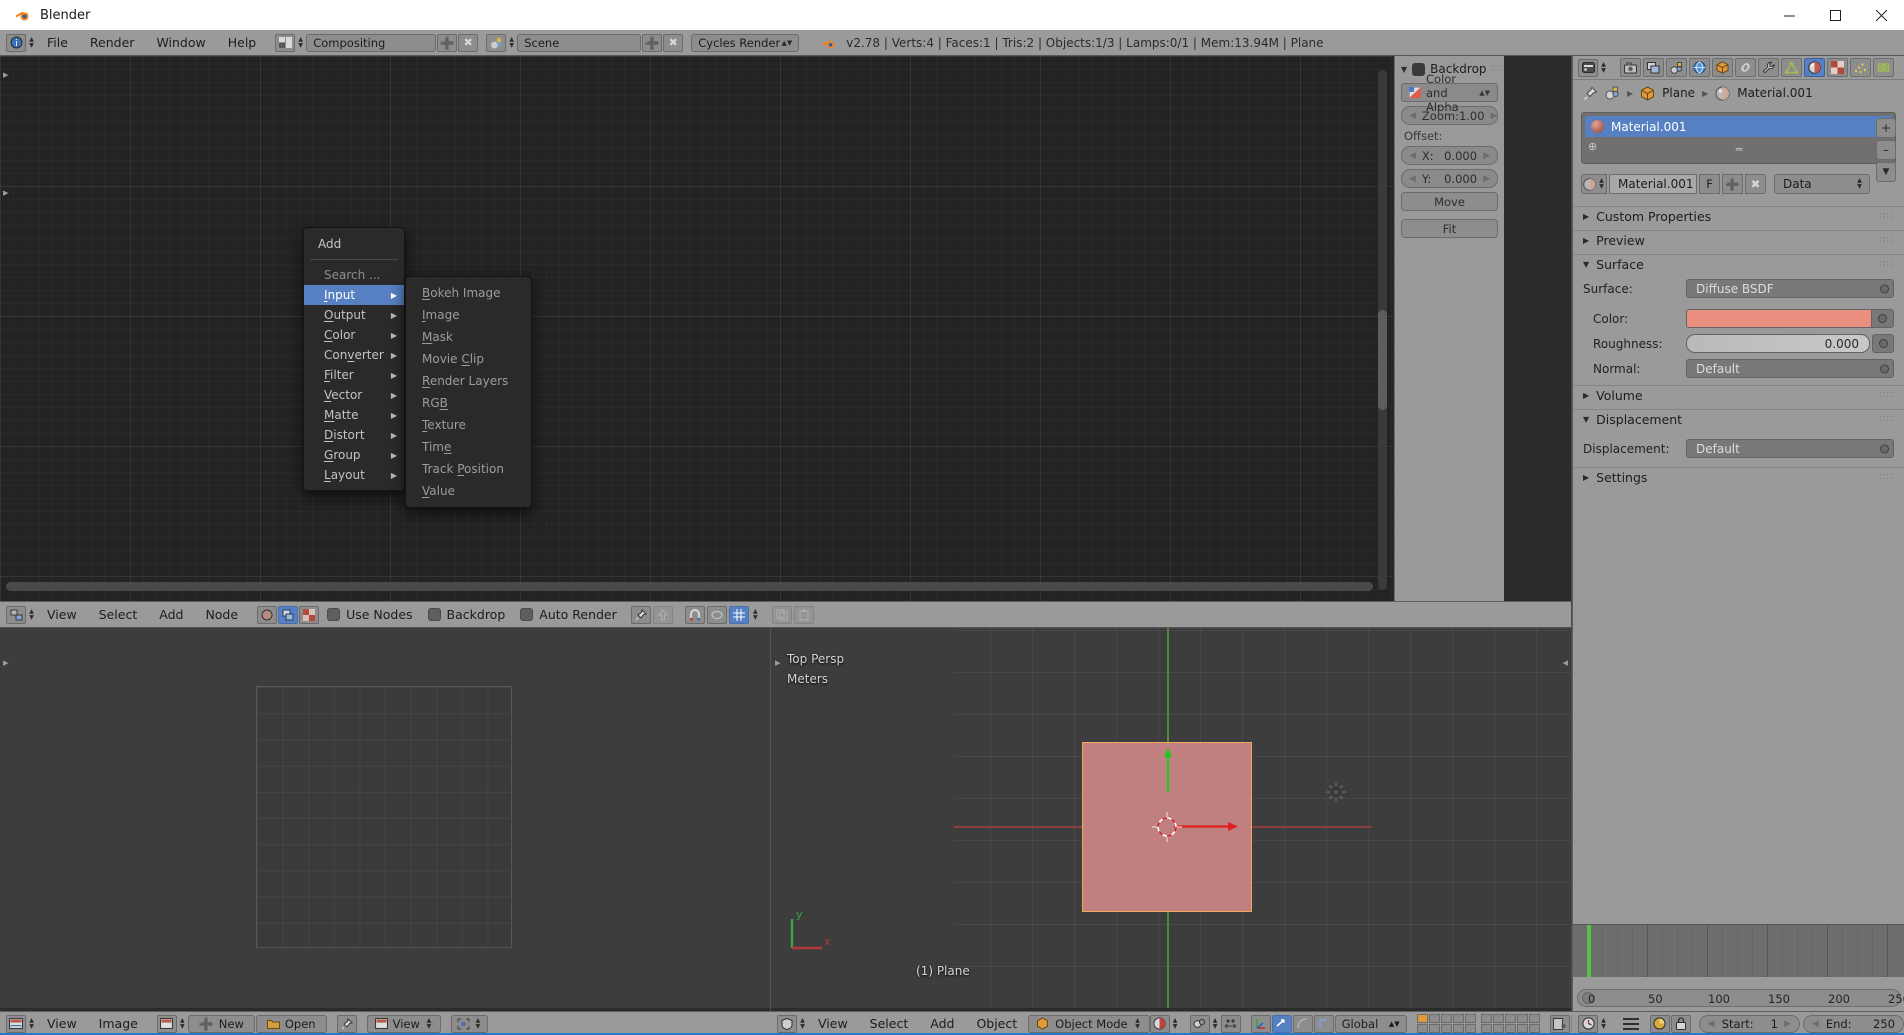  I want to click on scene-icon, so click(496, 42).